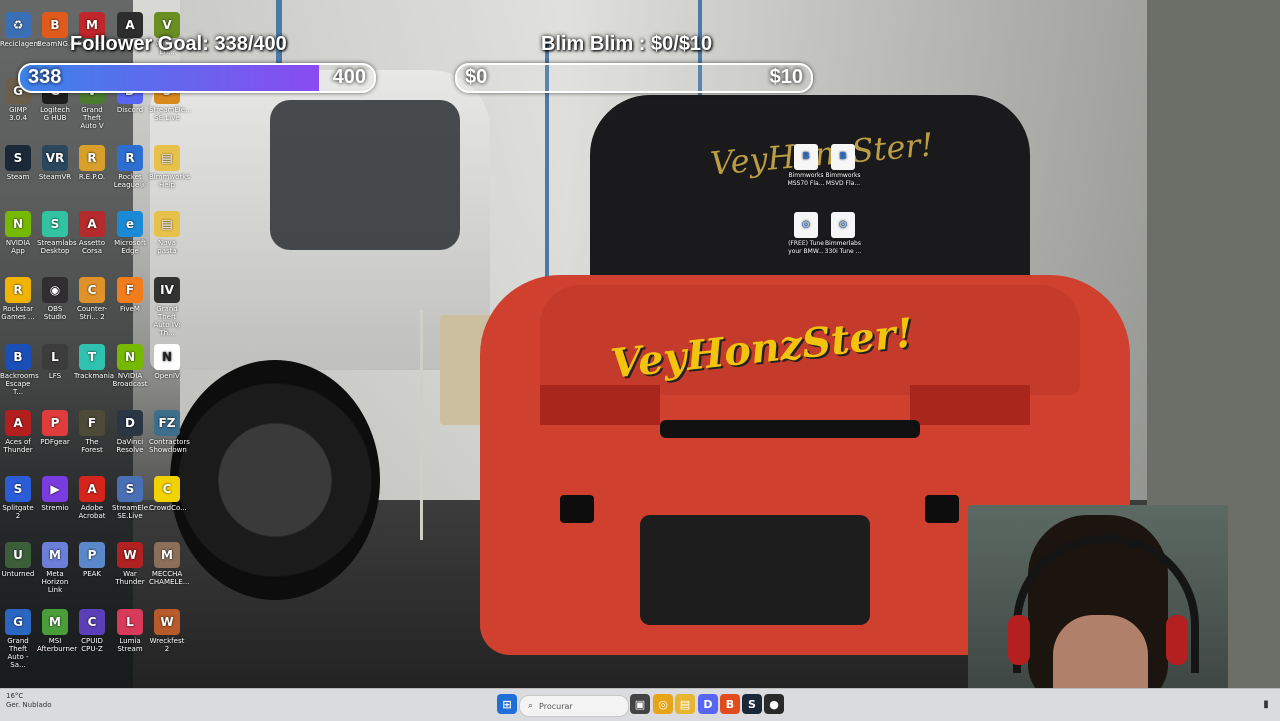  Describe the element at coordinates (130, 180) in the screenshot. I see `desktop-icon-label: Rocket League®` at that location.